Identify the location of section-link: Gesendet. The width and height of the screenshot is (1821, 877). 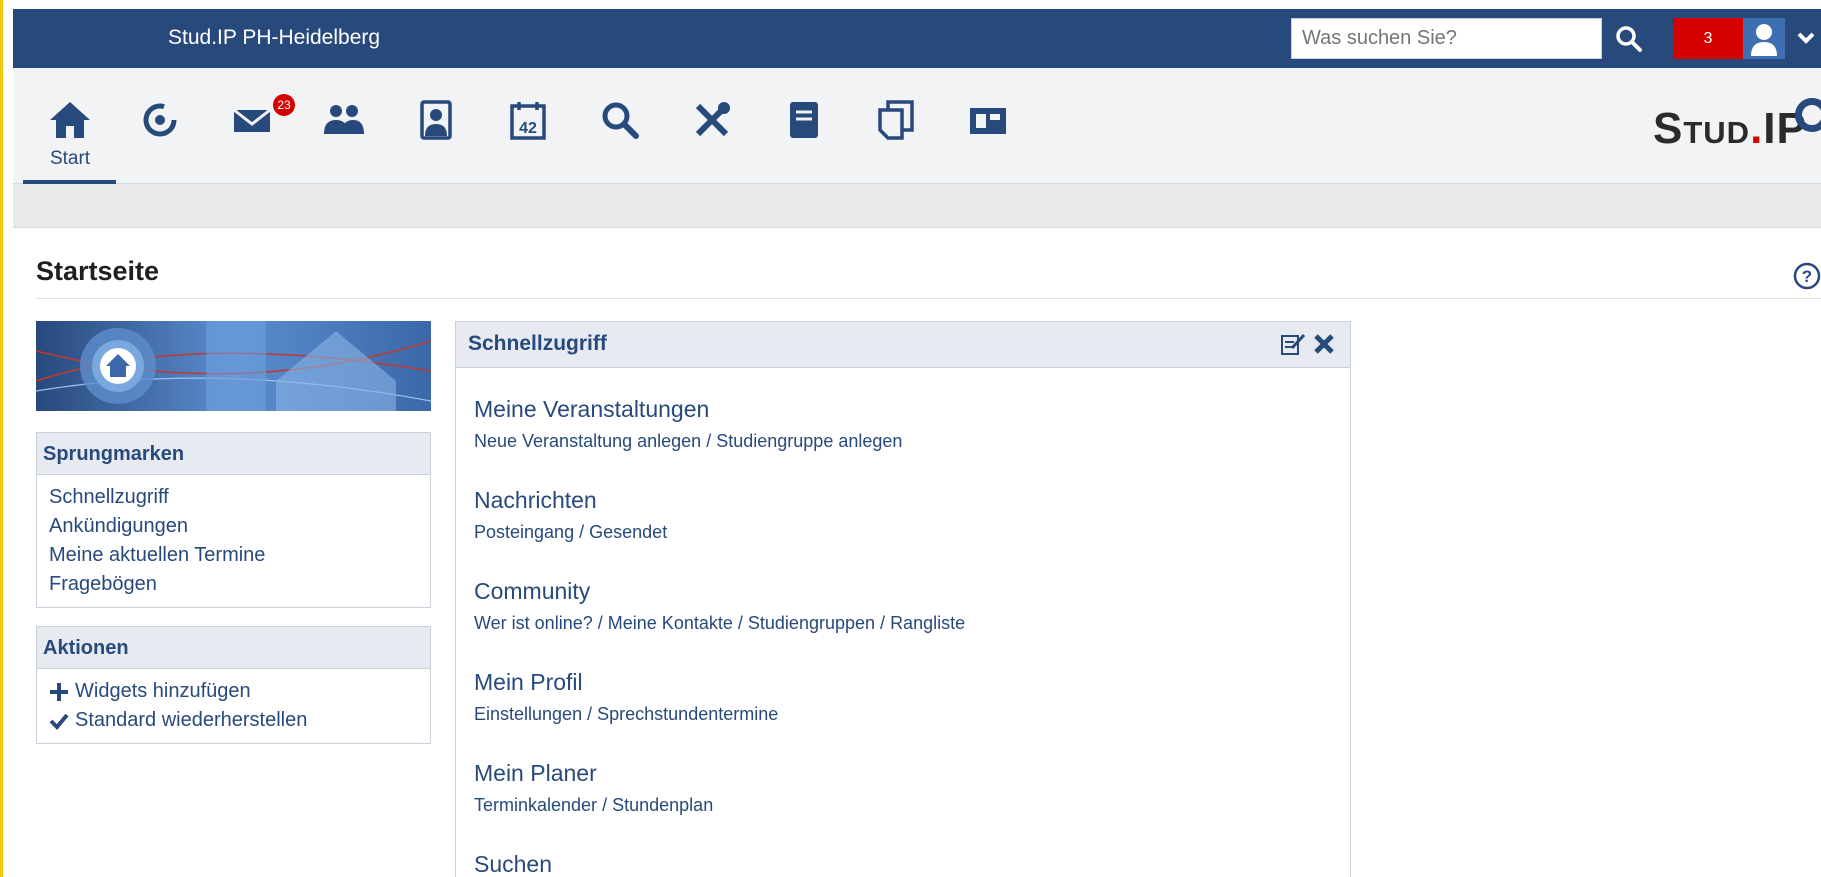
(628, 532).